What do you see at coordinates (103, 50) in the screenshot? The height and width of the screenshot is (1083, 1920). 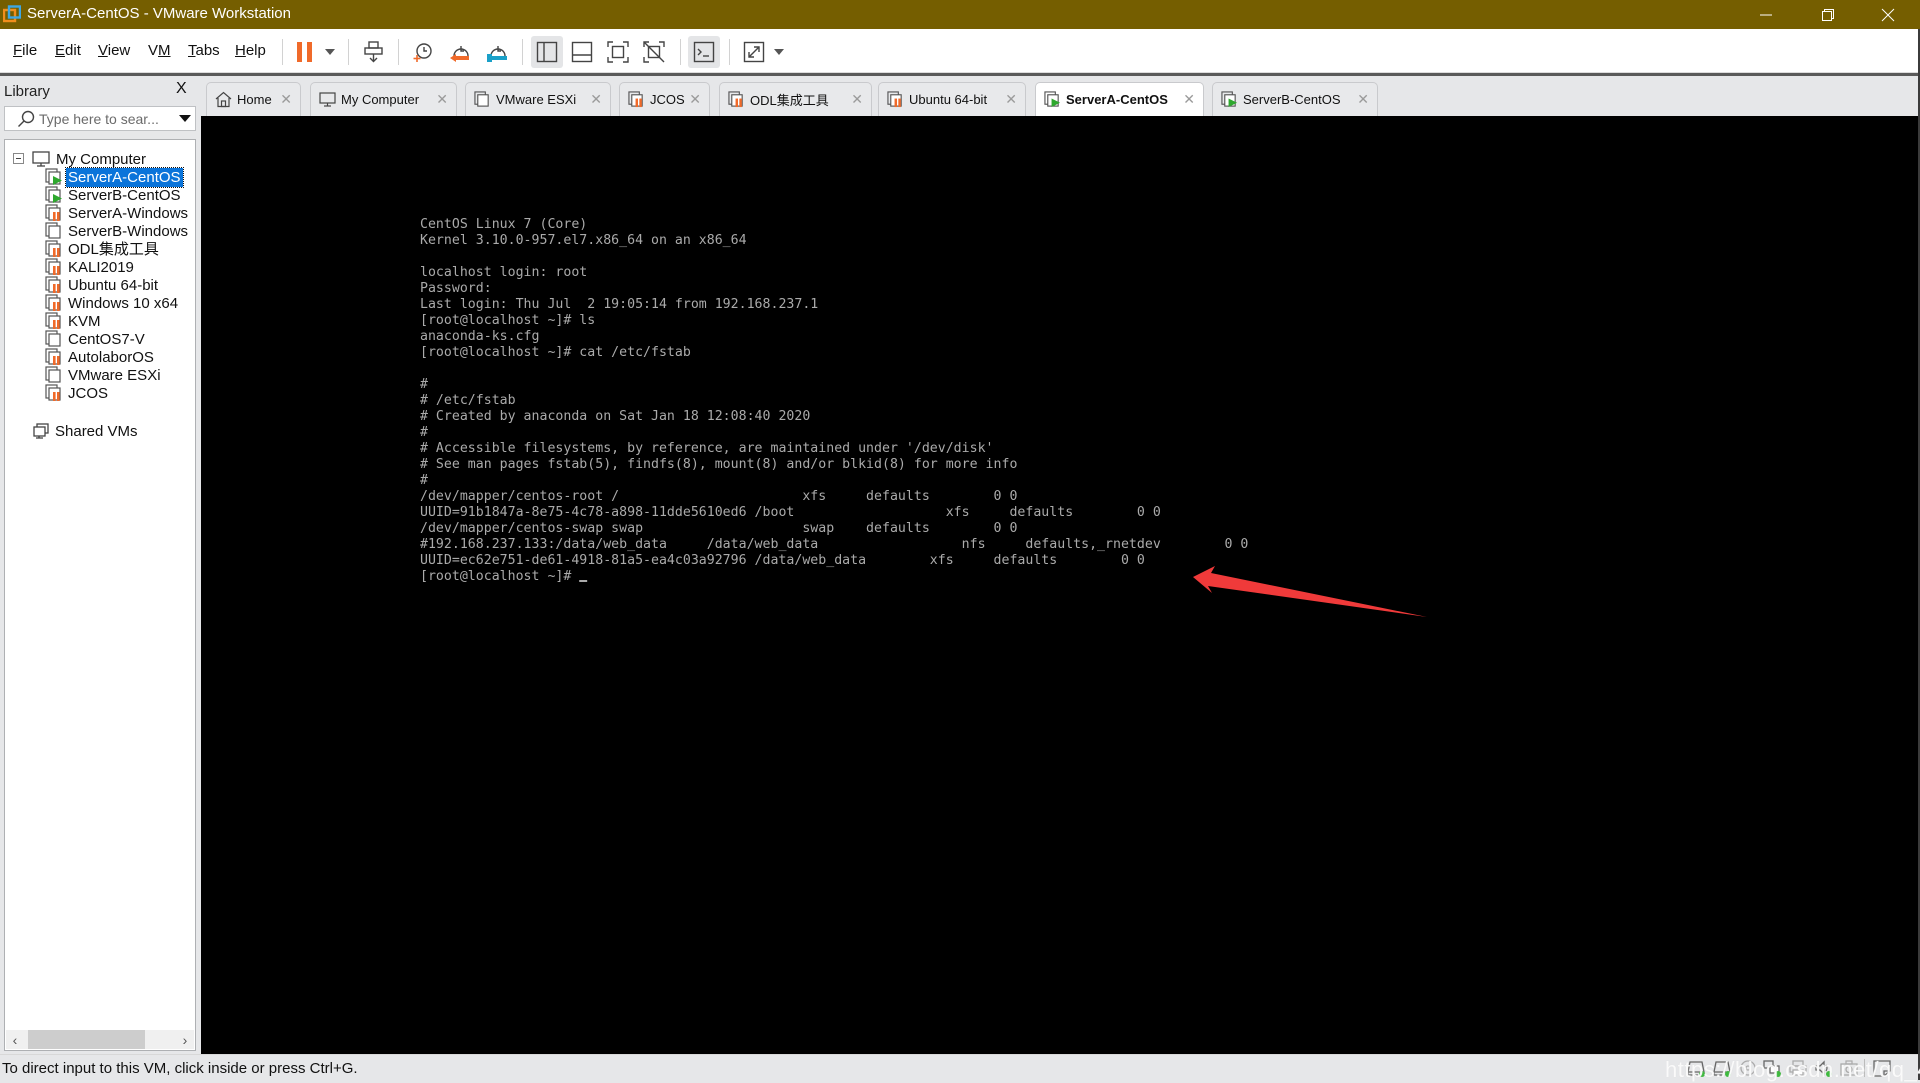 I see `menu-view-accel: V` at bounding box center [103, 50].